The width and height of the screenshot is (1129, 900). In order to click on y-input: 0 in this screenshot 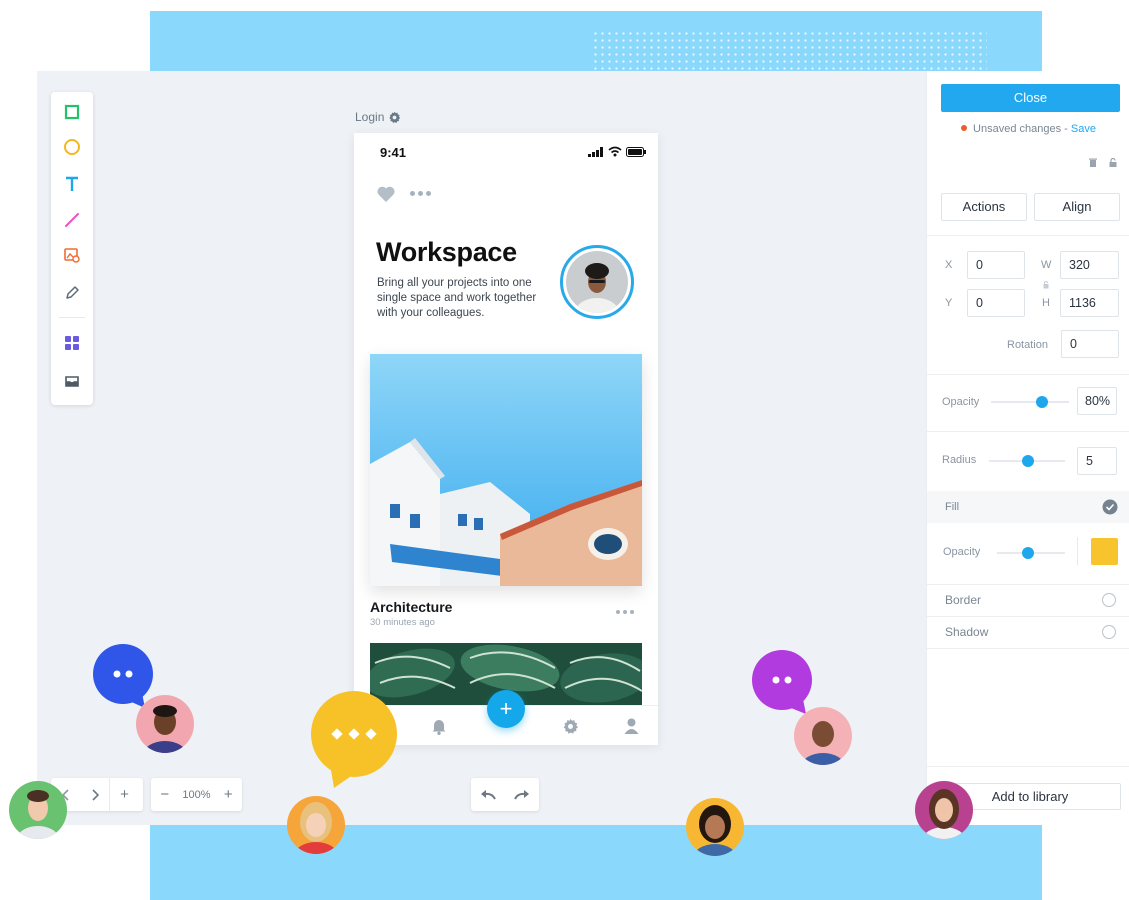, I will do `click(996, 303)`.